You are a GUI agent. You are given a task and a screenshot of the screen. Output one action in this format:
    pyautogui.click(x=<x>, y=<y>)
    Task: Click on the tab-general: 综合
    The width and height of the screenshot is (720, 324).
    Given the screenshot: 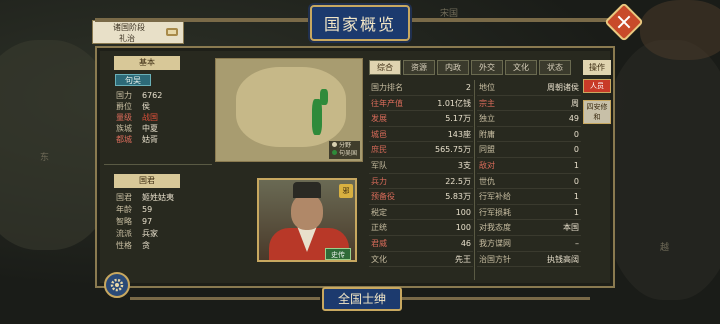 What is the action you would take?
    pyautogui.click(x=385, y=67)
    